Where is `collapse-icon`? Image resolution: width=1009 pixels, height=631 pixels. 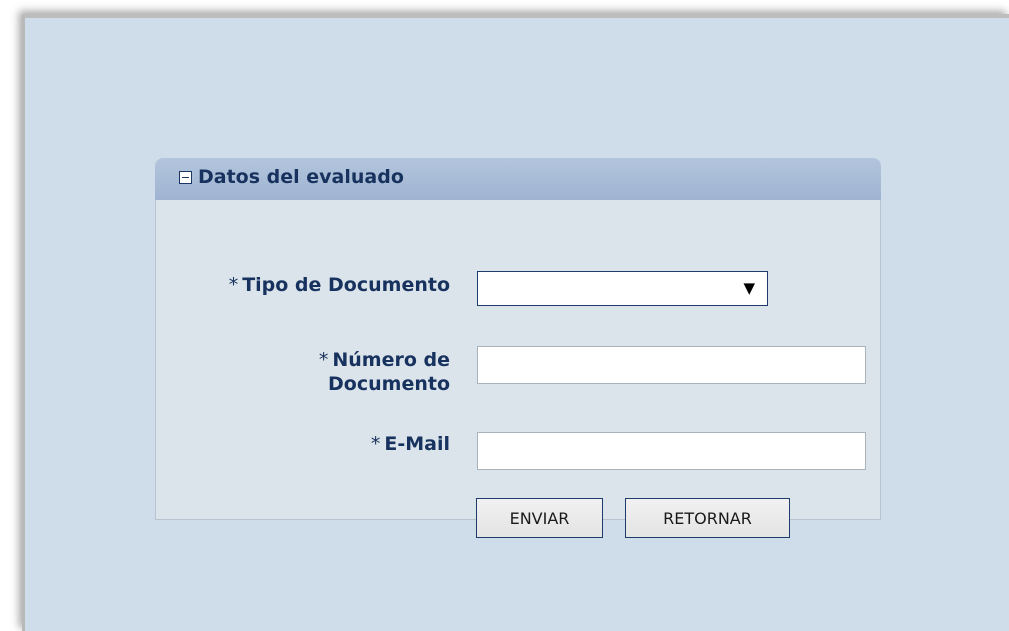 collapse-icon is located at coordinates (185, 177).